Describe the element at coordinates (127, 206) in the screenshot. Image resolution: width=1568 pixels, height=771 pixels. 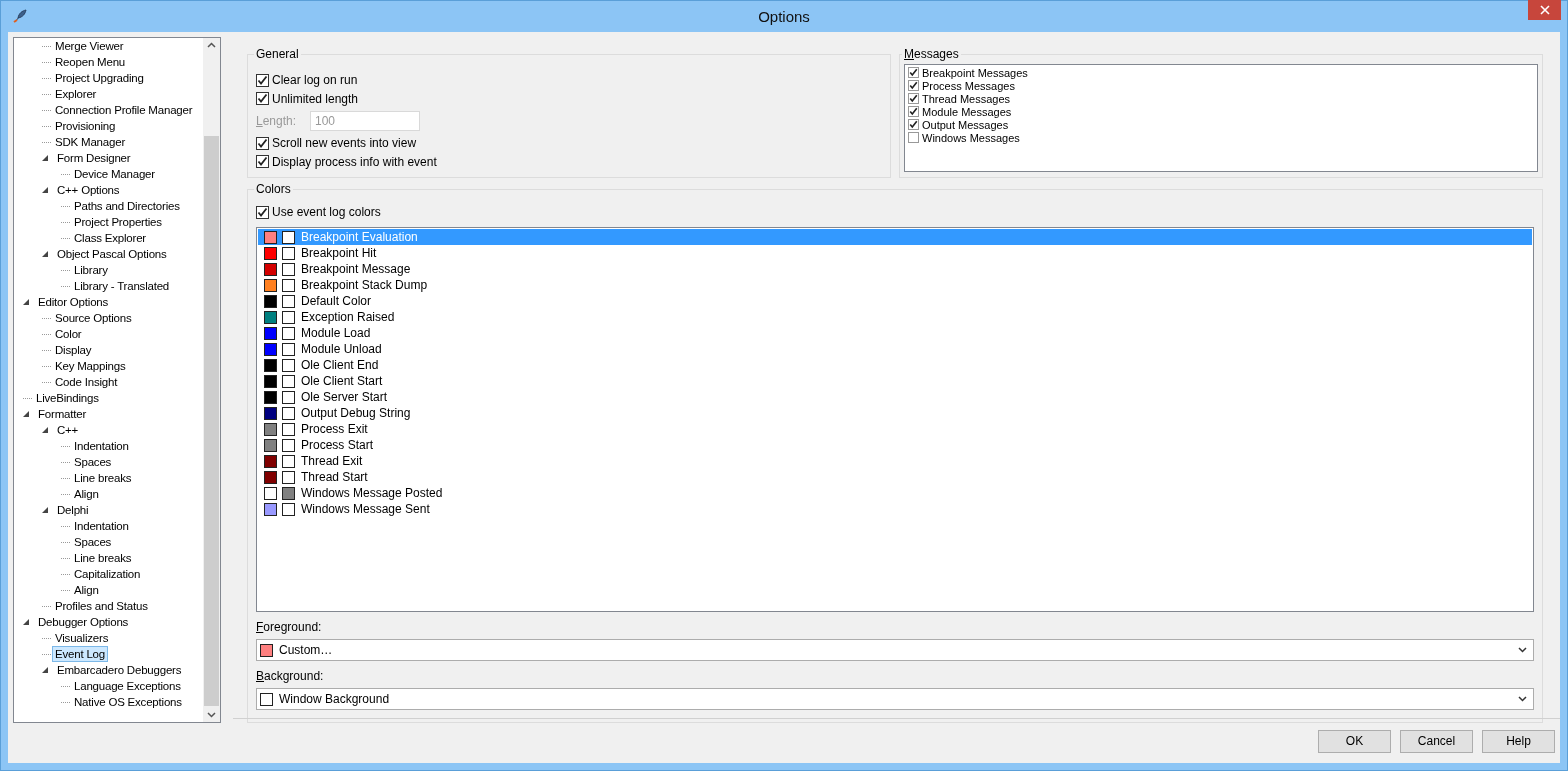
I see `tree-item: Paths and Directories` at that location.